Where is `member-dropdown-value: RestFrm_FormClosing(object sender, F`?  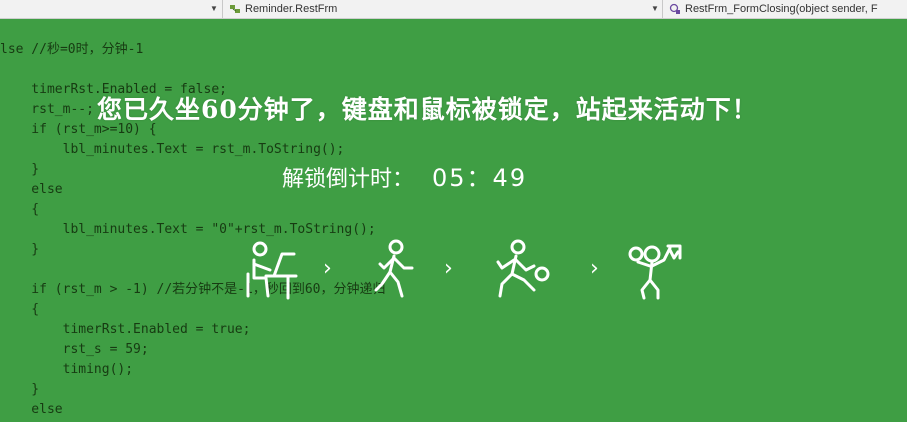 member-dropdown-value: RestFrm_FormClosing(object sender, F is located at coordinates (781, 9).